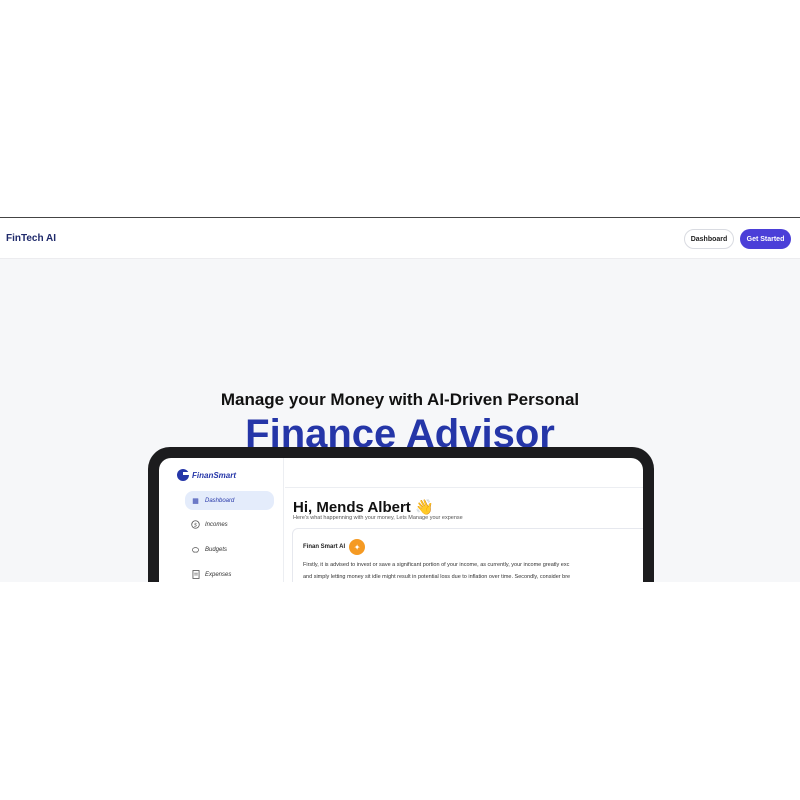 The height and width of the screenshot is (800, 800). I want to click on sidebar-item-incomes: $ Incomes, so click(229, 524).